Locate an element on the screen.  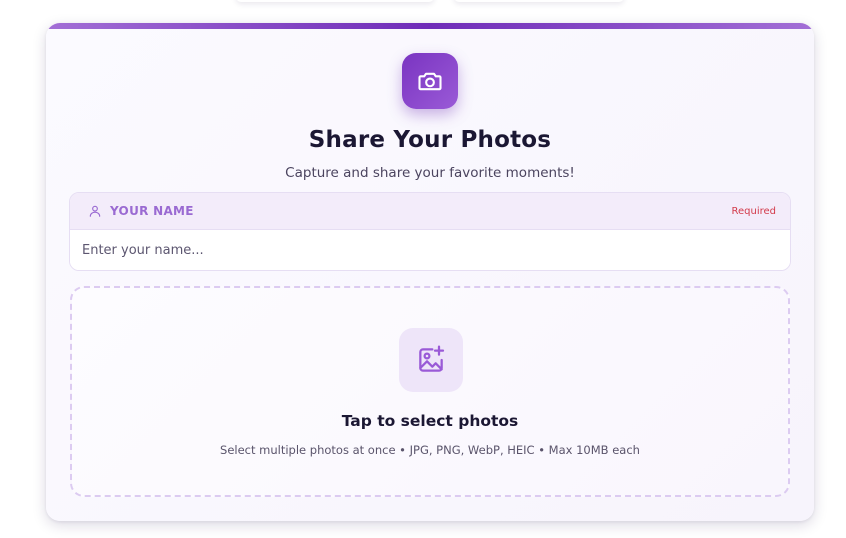
name-field-group: YOUR NAME Required is located at coordinates (430, 231).